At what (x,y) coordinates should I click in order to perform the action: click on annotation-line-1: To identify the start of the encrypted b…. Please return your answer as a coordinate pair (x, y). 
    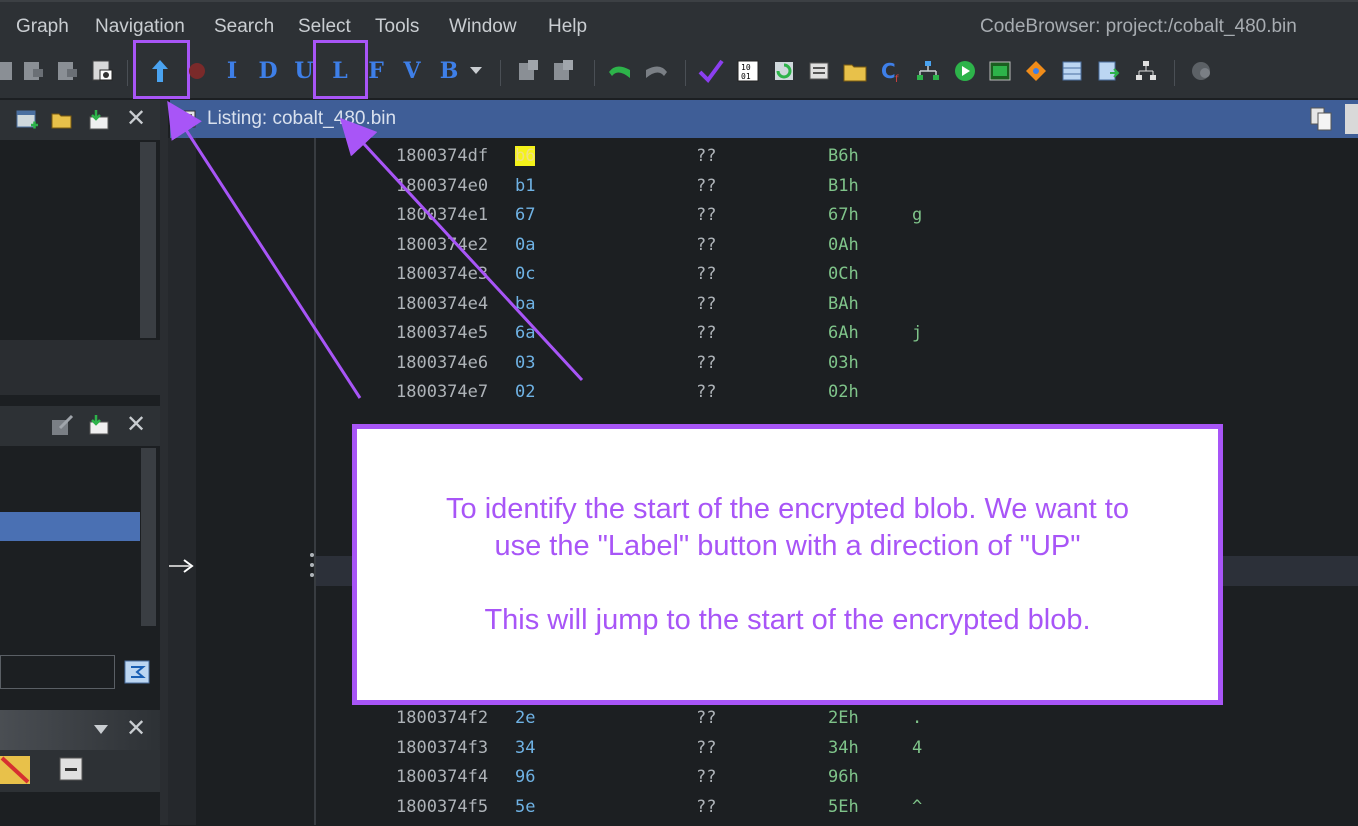
    Looking at the image, I should click on (787, 509).